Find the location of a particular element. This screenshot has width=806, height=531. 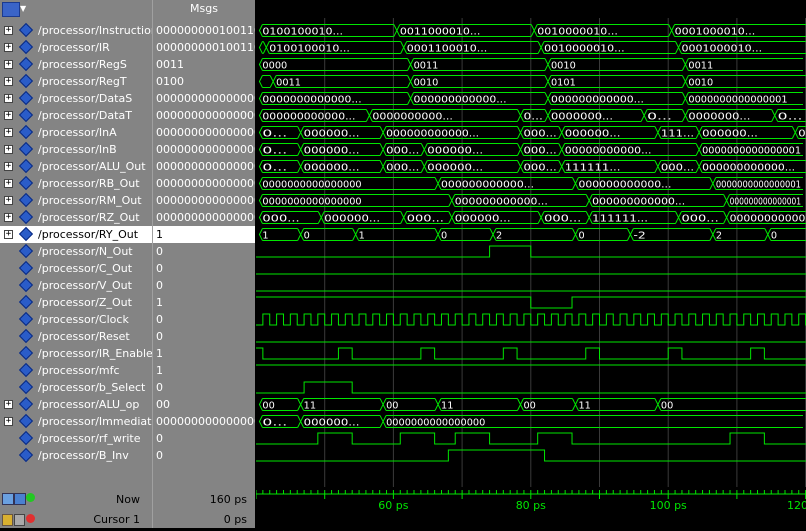

wave-toolbar-icon is located at coordinates (11, 9).